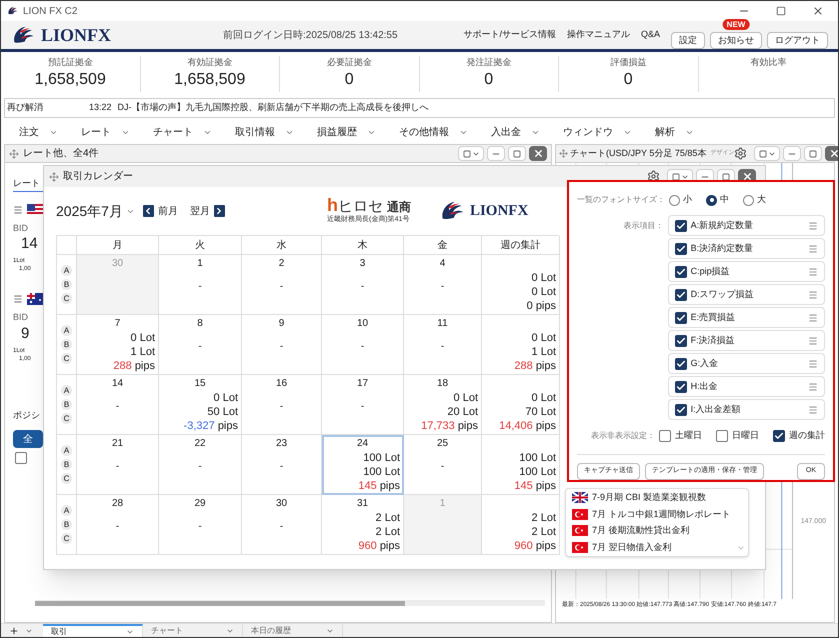 Image resolution: width=839 pixels, height=638 pixels. I want to click on header-link: Q&A, so click(650, 35).